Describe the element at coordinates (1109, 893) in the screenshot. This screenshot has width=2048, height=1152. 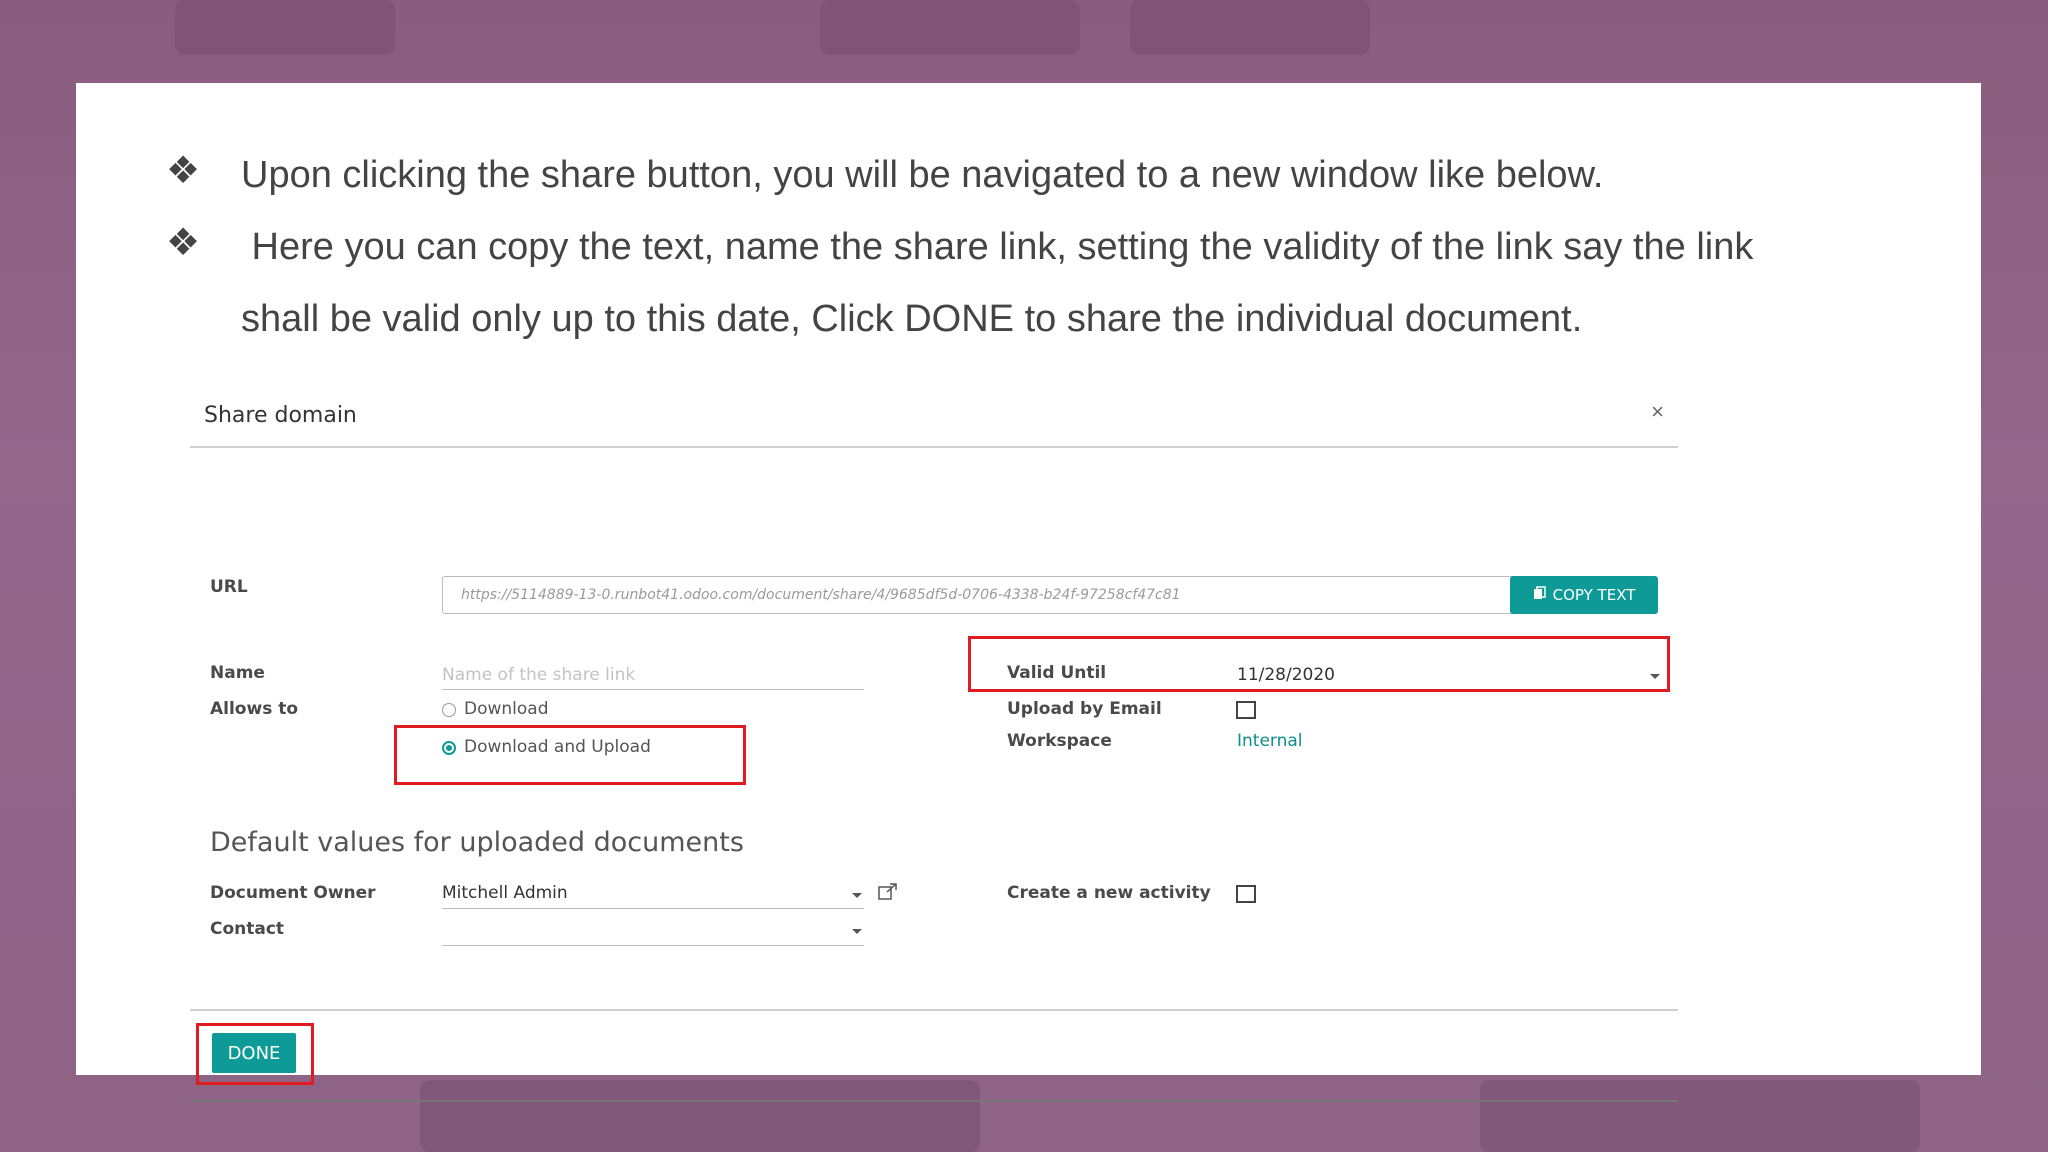
I see `create-activity-label: Create a new activity` at that location.